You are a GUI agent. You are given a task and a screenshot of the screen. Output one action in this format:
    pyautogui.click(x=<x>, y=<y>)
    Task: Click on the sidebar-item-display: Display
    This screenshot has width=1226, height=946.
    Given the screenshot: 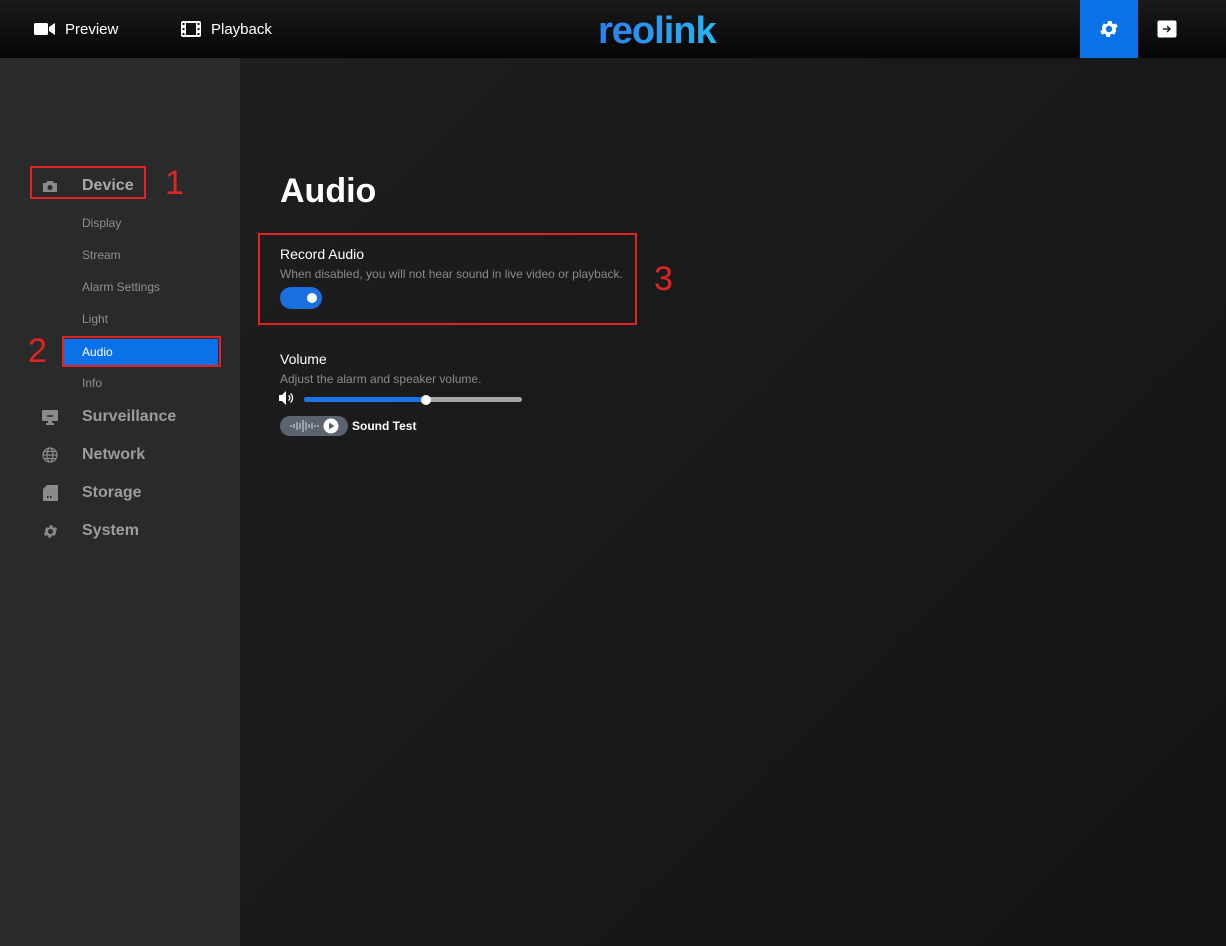 What is the action you would take?
    pyautogui.click(x=141, y=223)
    